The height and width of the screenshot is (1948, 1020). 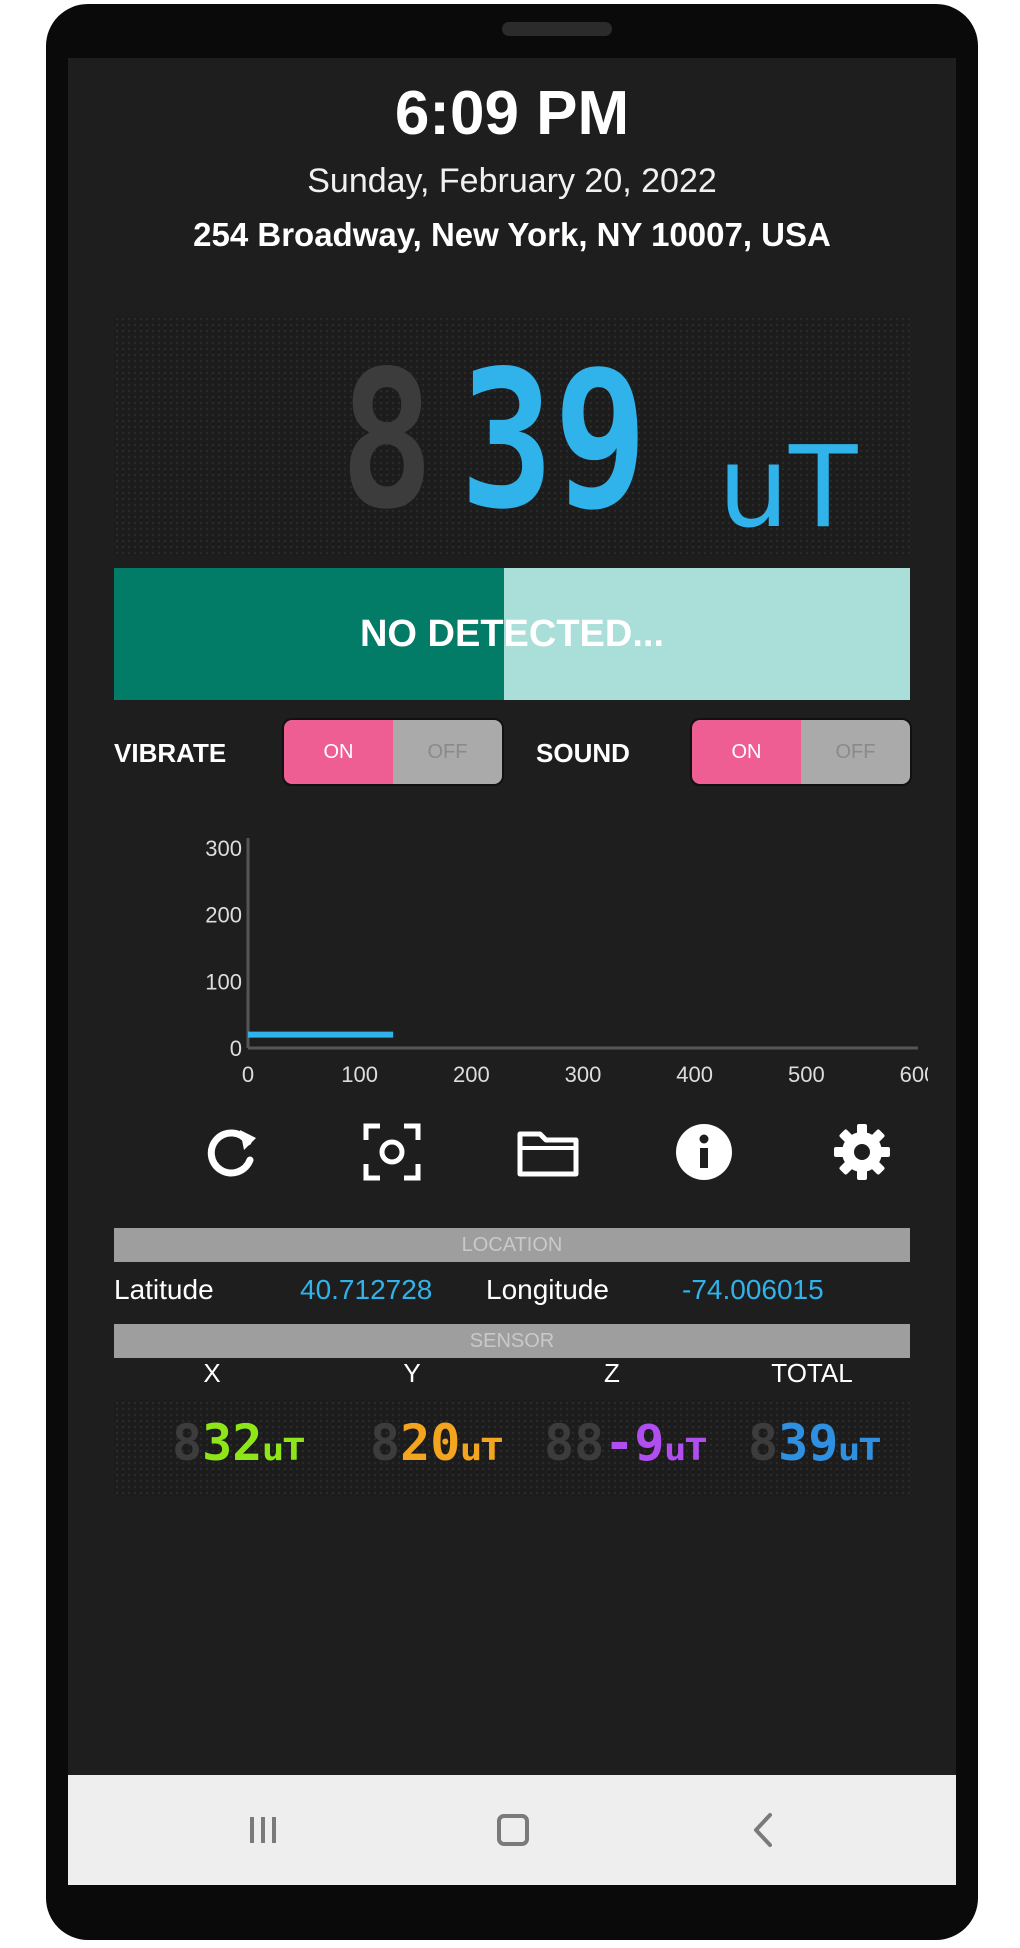 I want to click on chart-x-tick-label: 500, so click(x=806, y=1074).